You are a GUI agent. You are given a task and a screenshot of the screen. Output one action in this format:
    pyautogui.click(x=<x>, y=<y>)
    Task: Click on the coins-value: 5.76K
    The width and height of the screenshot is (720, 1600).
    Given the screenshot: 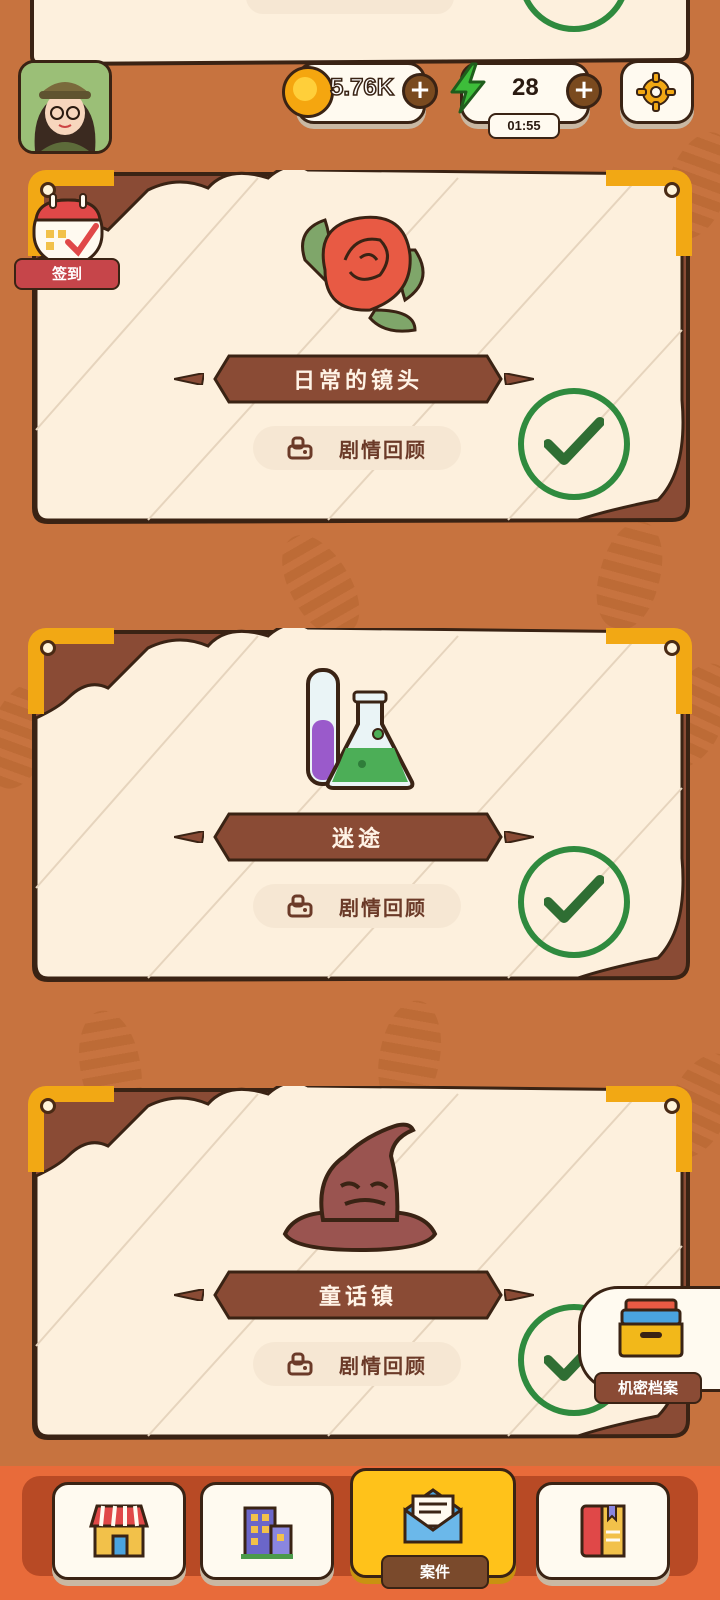 What is the action you would take?
    pyautogui.click(x=362, y=87)
    